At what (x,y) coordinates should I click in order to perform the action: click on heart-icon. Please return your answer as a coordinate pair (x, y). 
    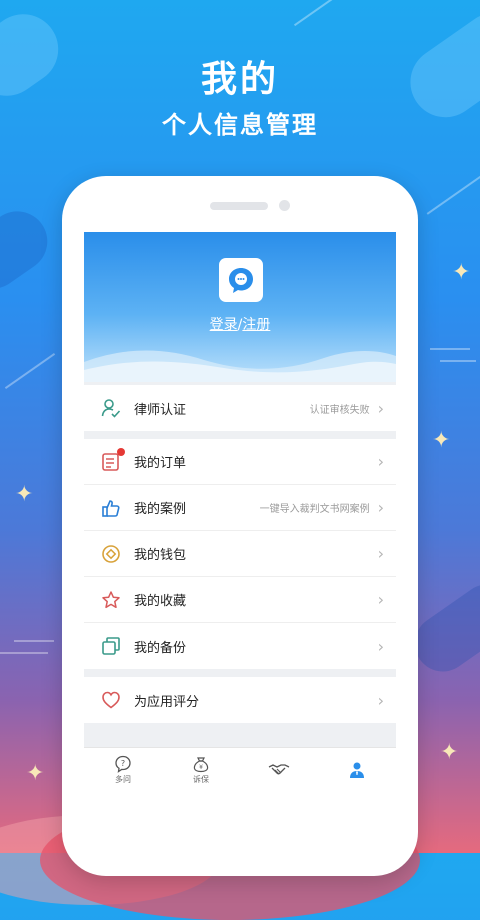
    Looking at the image, I should click on (111, 700).